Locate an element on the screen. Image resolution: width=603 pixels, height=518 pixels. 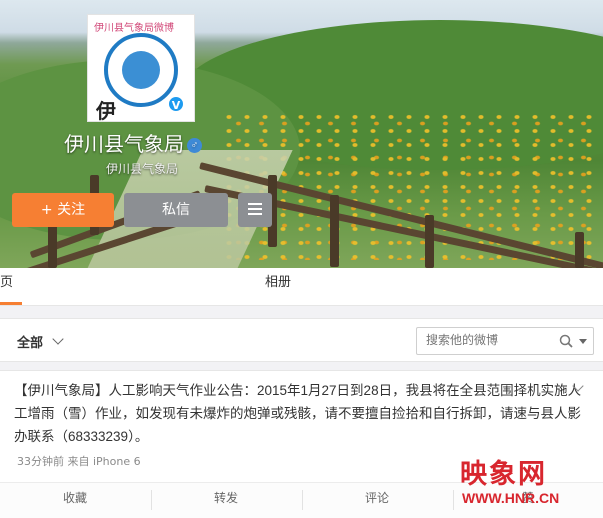
search-icon is located at coordinates (566, 341).